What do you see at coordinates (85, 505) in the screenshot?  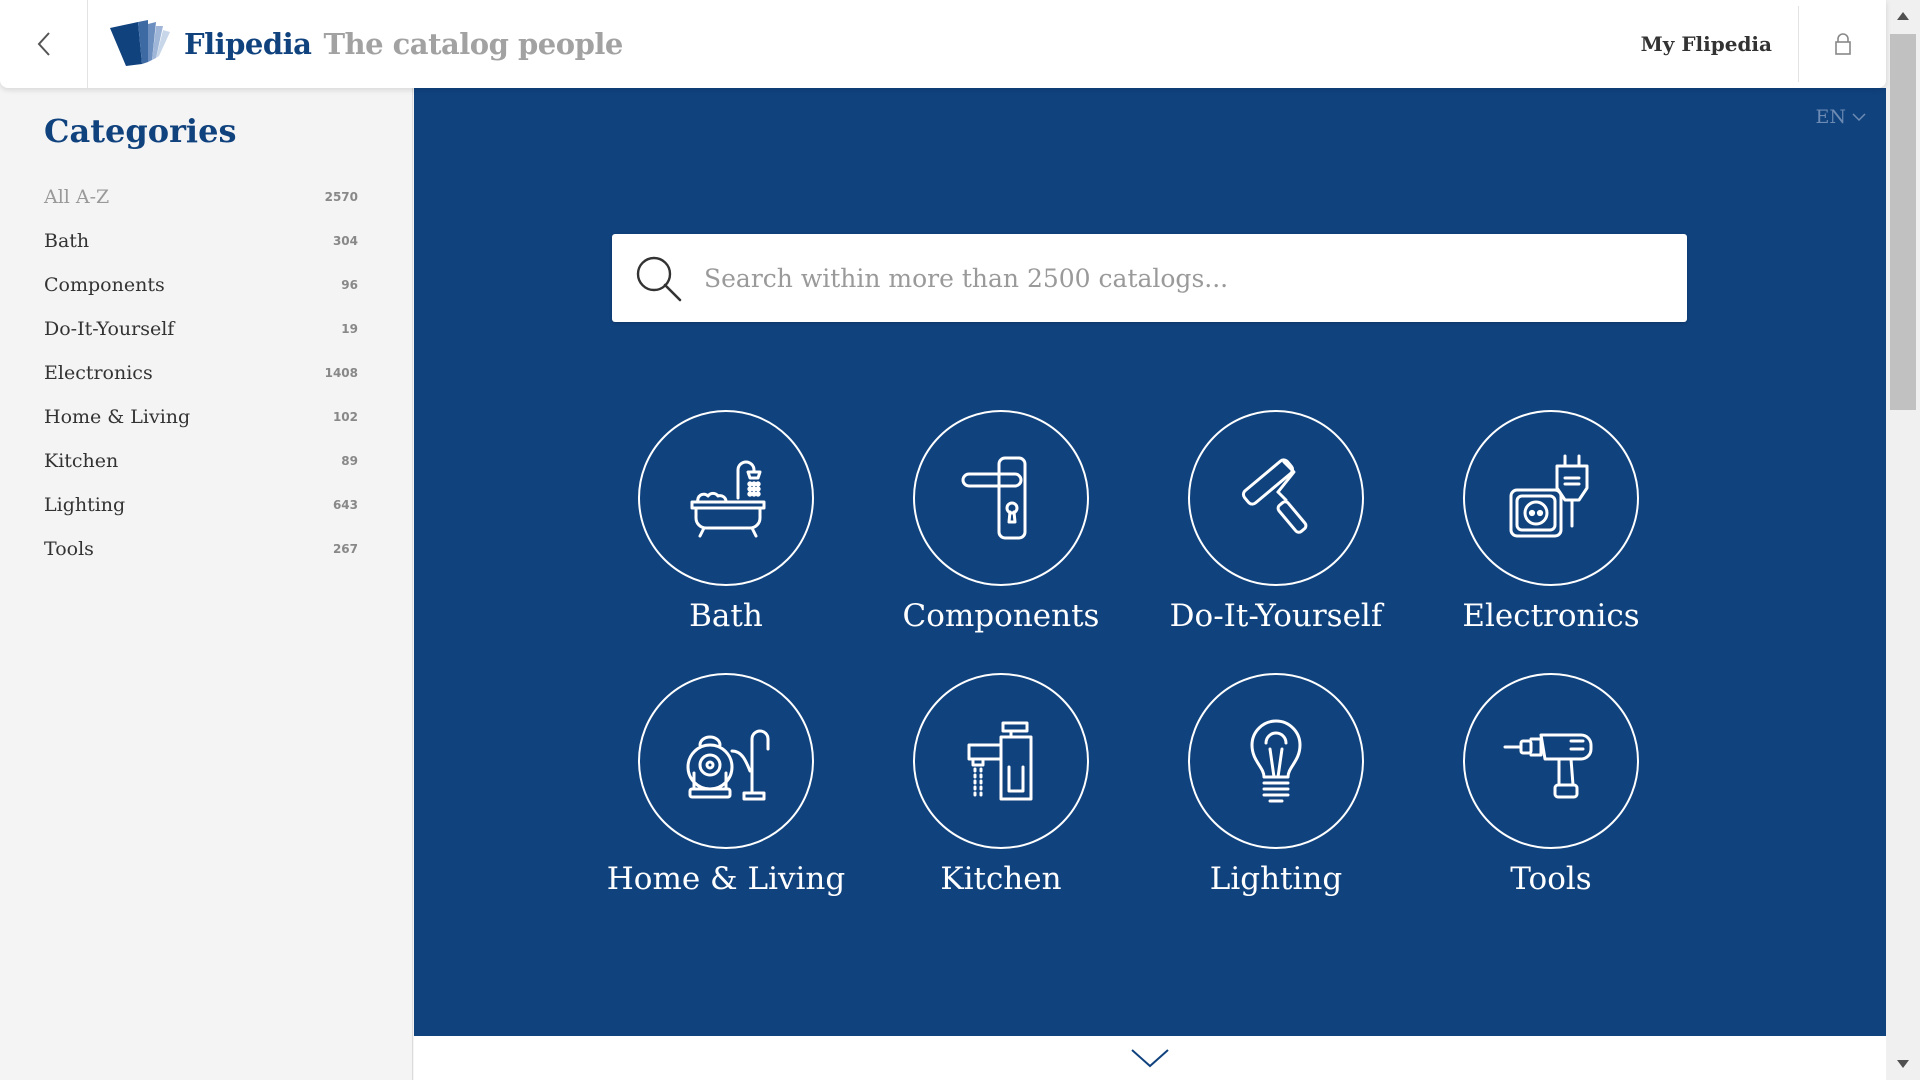 I see `category-label: Lighting` at bounding box center [85, 505].